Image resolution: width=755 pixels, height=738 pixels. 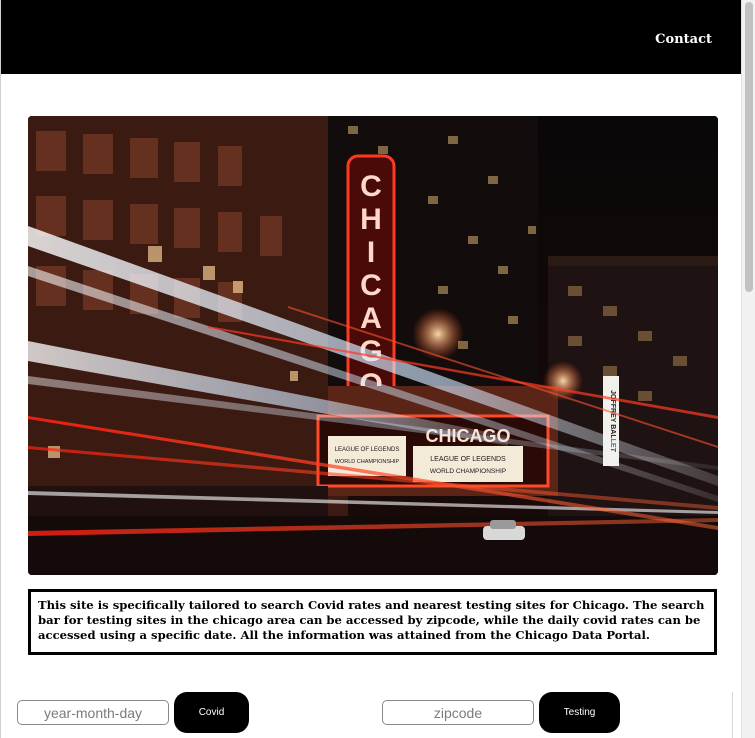 I want to click on vertical-sign-c: C, so click(x=371, y=186).